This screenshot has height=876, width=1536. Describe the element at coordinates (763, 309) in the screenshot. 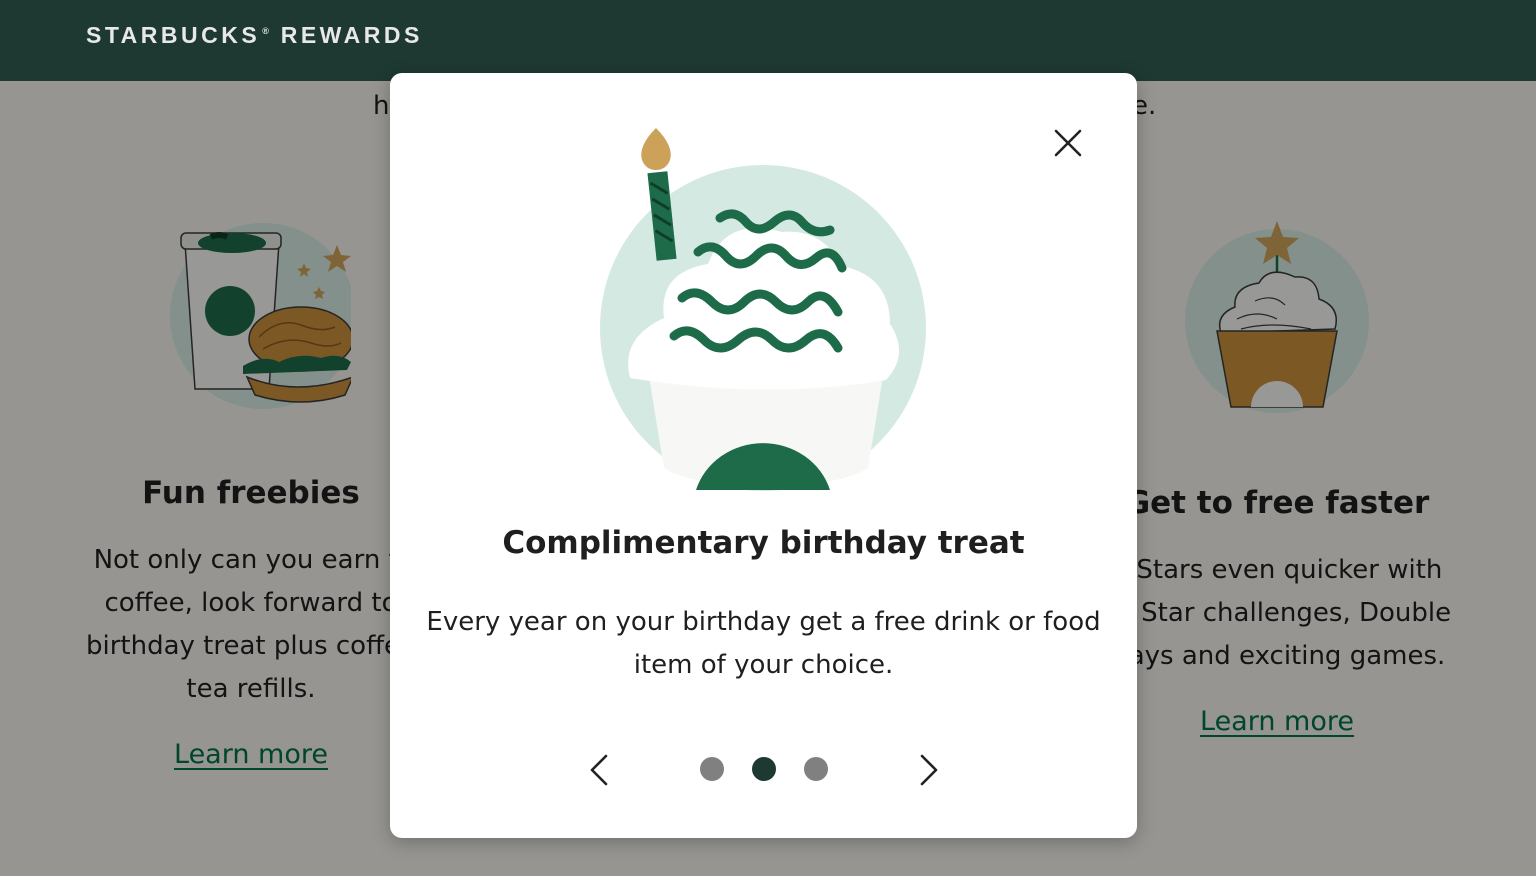

I see `birthday-cupcake-candle-icon` at that location.